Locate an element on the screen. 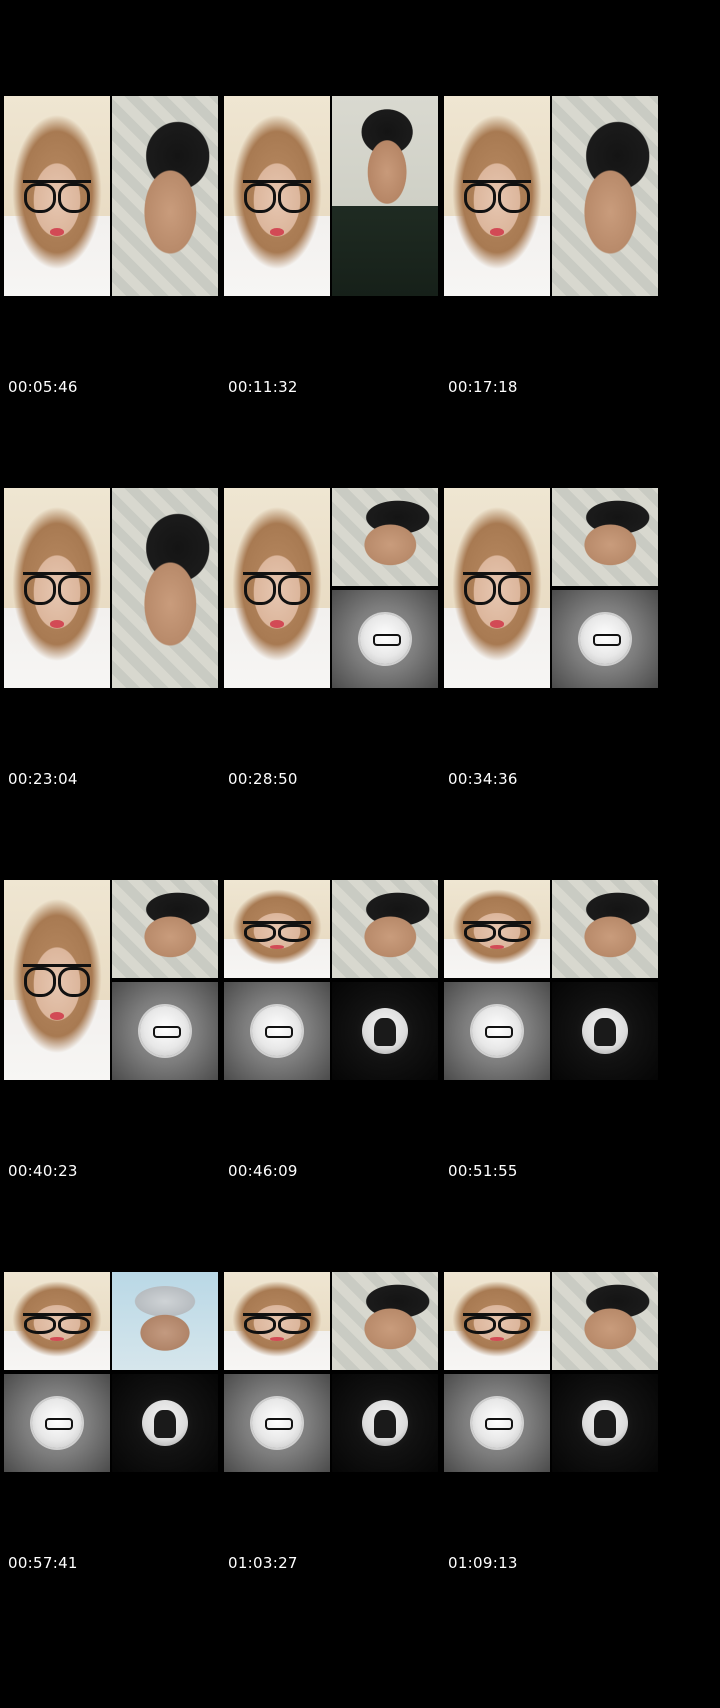 This screenshot has width=720, height=1708. timestamp-label: 00:11:32 is located at coordinates (263, 387).